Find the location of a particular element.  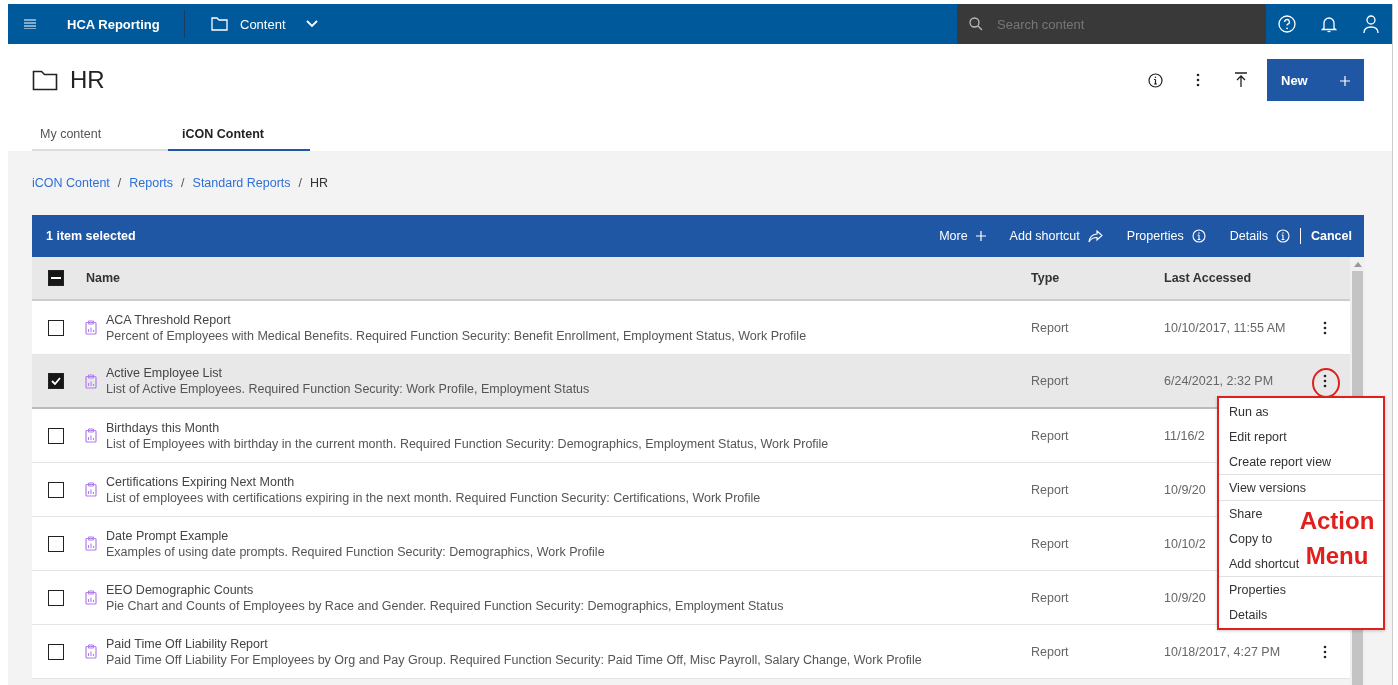

select-all-checkbox is located at coordinates (56, 278).